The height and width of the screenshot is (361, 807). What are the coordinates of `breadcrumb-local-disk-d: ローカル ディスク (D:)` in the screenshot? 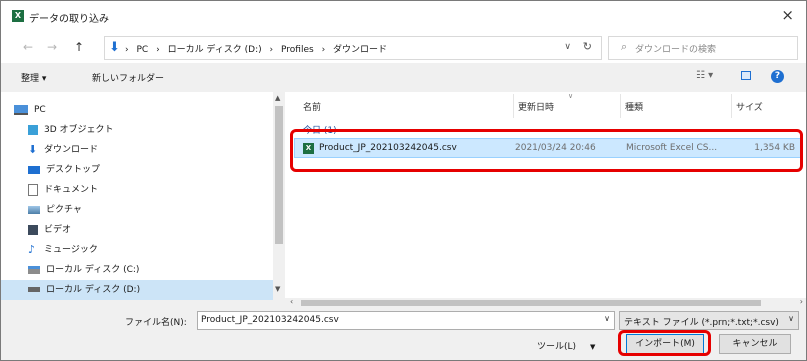 It's located at (215, 50).